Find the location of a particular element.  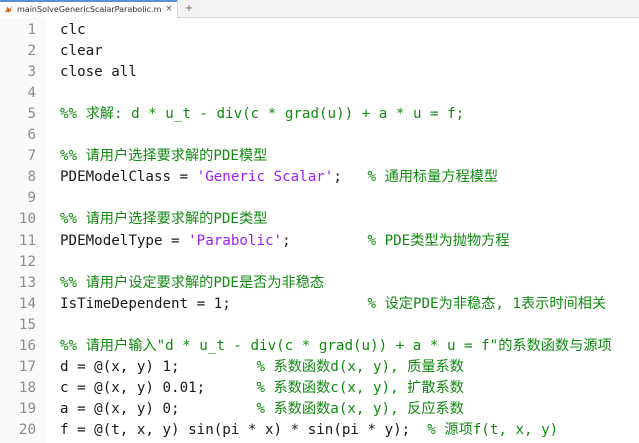

close-tab-icon: × is located at coordinates (169, 9).